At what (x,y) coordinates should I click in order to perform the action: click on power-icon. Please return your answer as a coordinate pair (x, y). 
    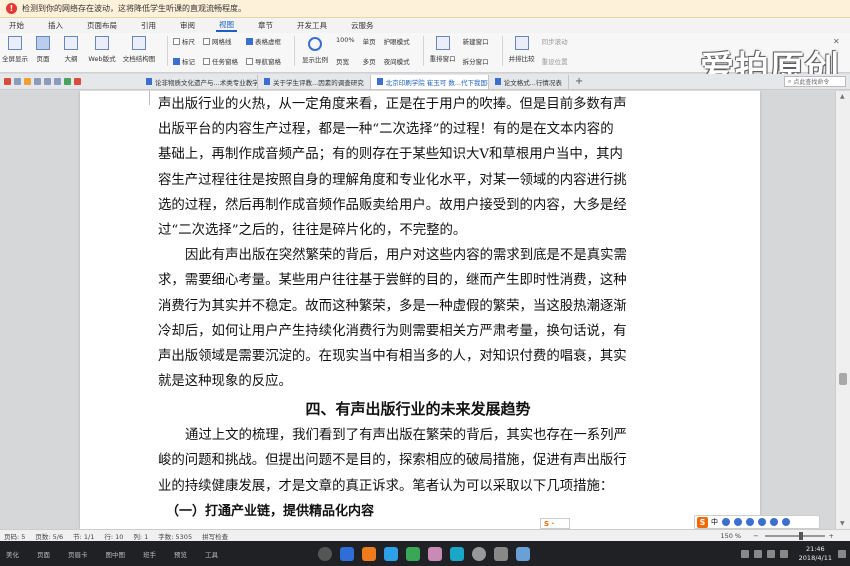
    Looking at the image, I should click on (325, 553).